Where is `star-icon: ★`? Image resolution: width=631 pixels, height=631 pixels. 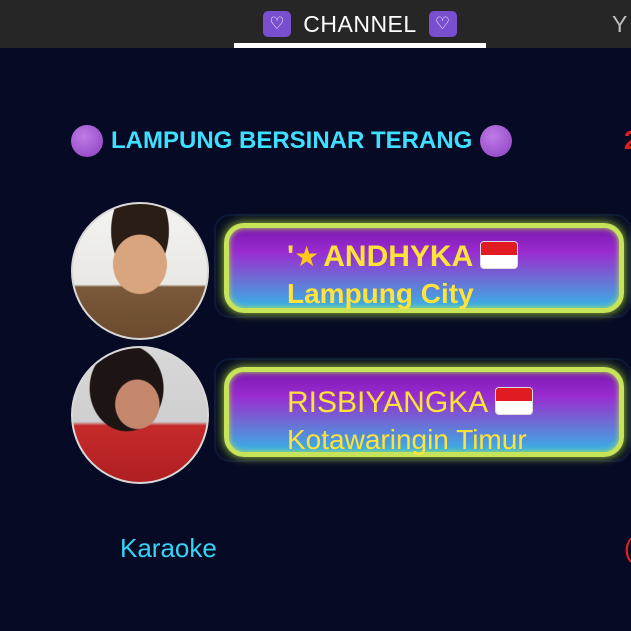
star-icon: ★ is located at coordinates (307, 256).